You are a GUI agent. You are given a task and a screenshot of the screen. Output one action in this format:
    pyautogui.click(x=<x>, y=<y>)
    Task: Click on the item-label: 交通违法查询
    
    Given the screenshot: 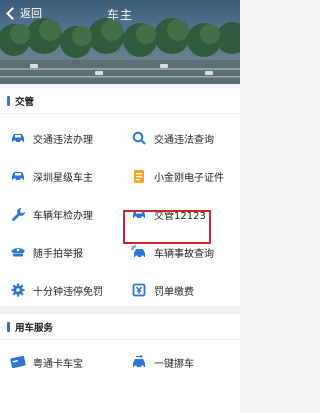 What is the action you would take?
    pyautogui.click(x=184, y=140)
    